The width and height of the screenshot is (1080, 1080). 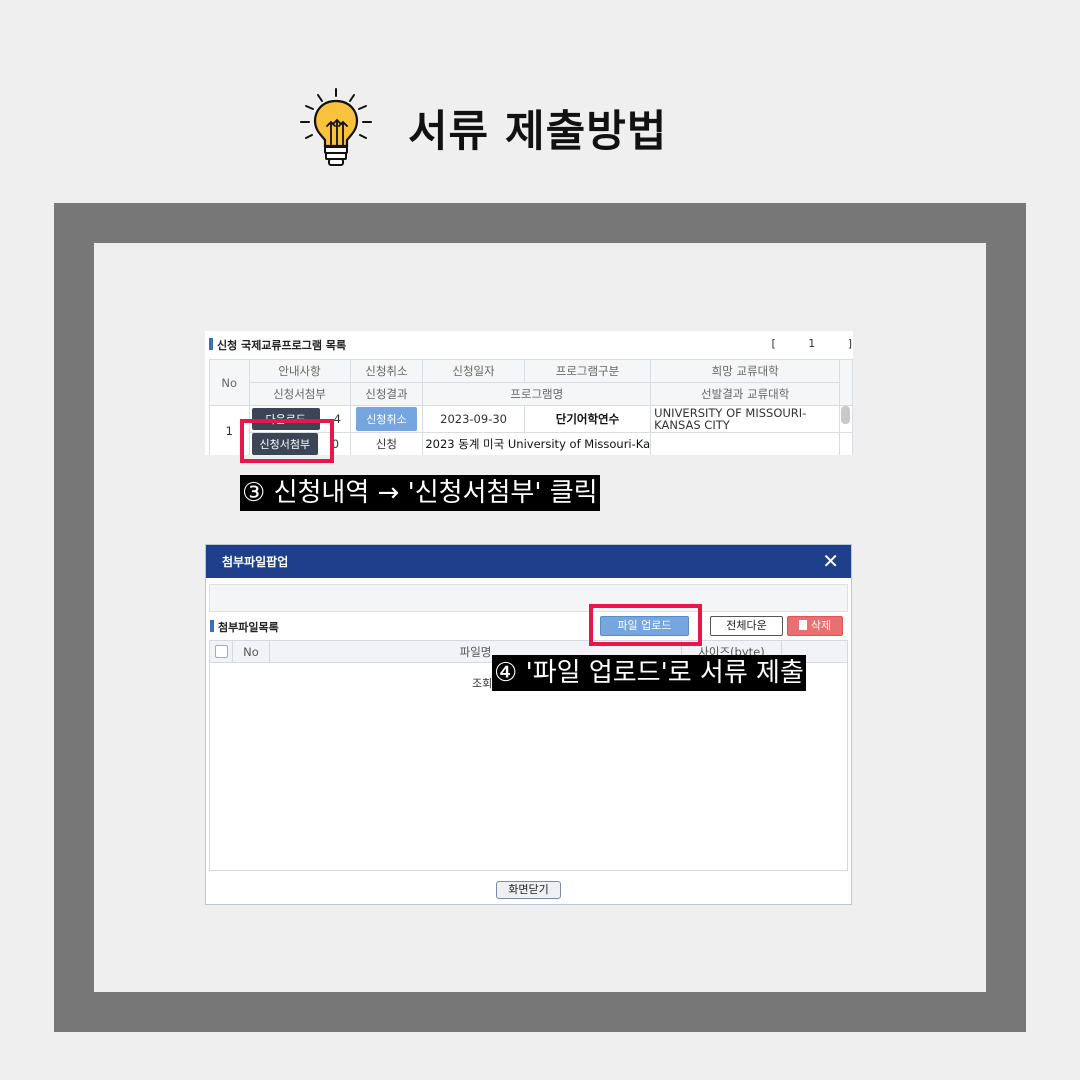 I want to click on cancel-application-button: 신청취소, so click(x=386, y=419).